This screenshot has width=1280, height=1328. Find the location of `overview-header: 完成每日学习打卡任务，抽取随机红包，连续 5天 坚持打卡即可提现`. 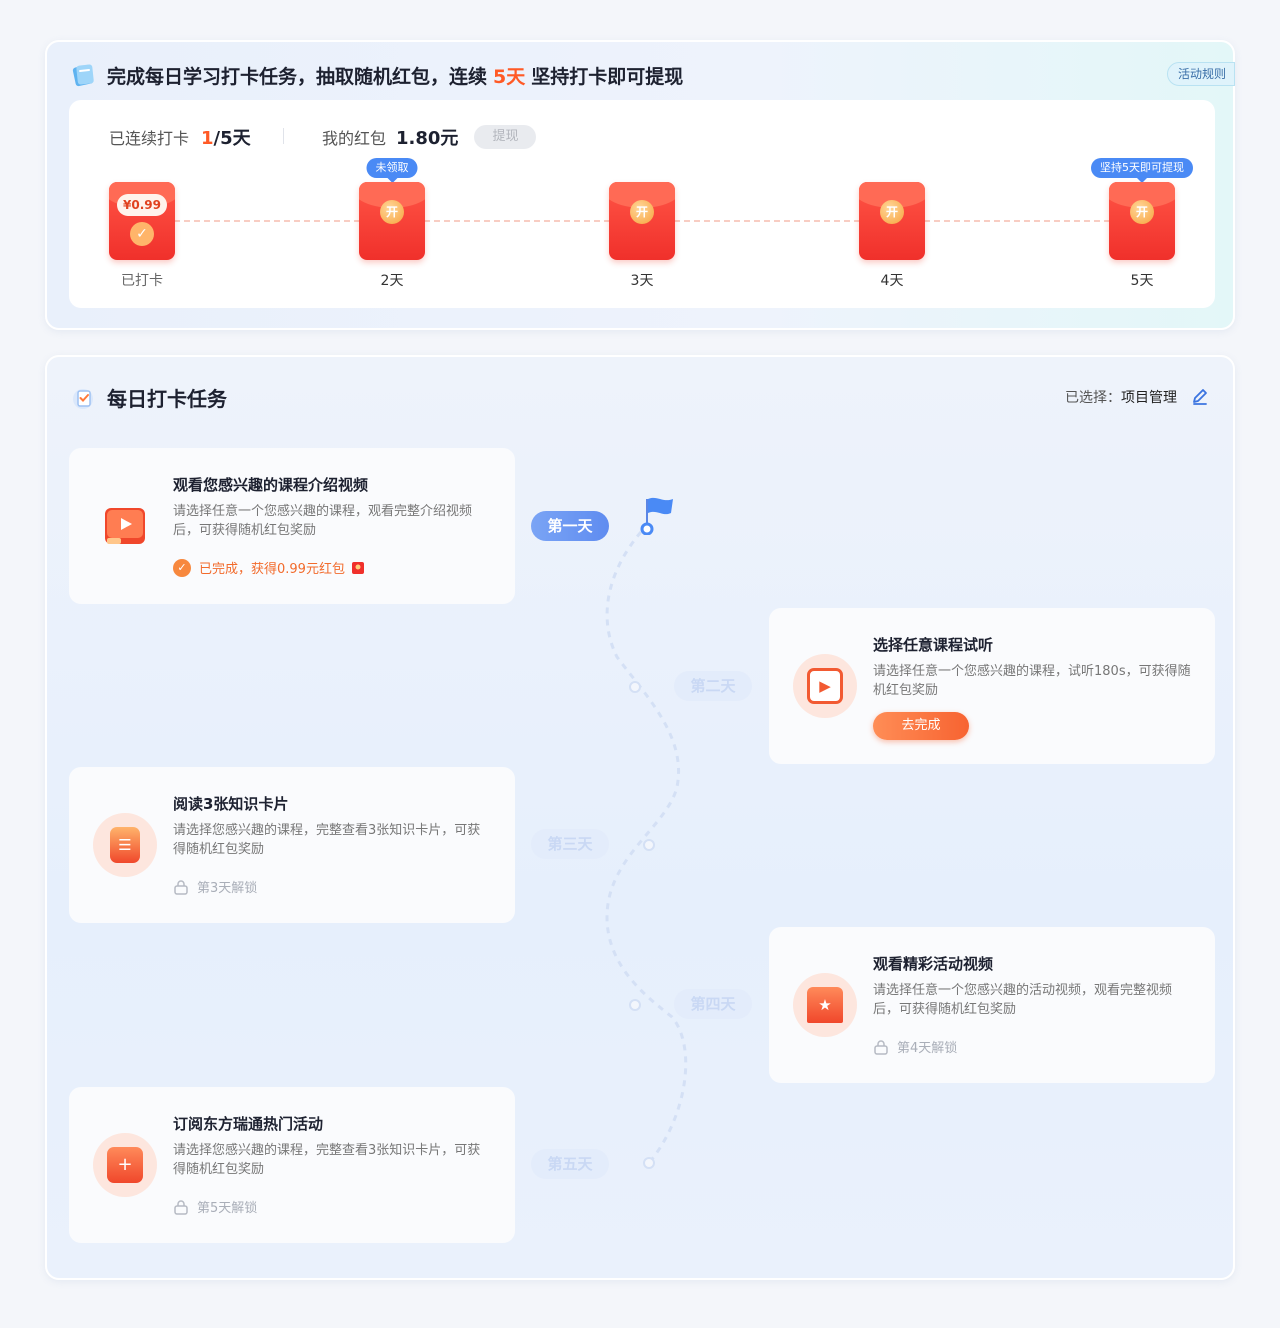

overview-header: 完成每日学习打卡任务，抽取随机红包，连续 5天 坚持打卡即可提现 is located at coordinates (377, 75).